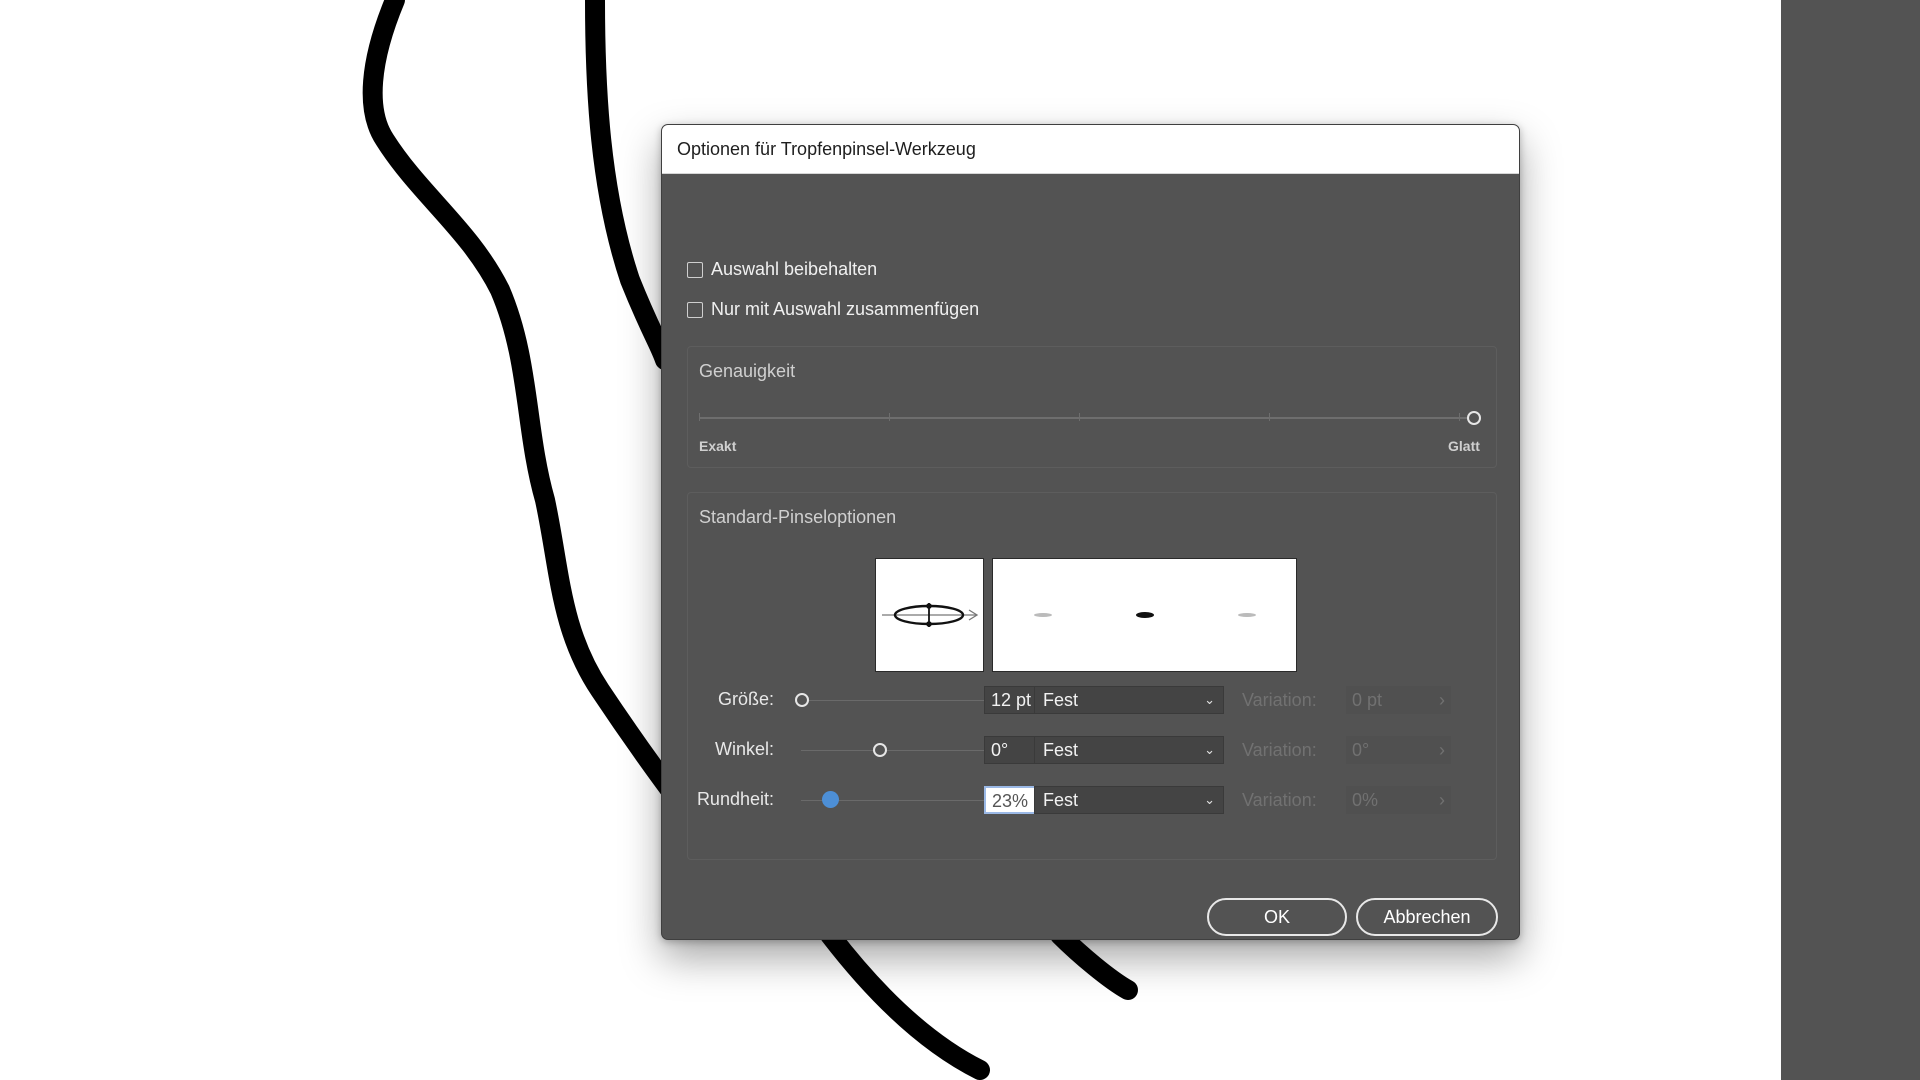 The height and width of the screenshot is (1080, 1920). Describe the element at coordinates (536, 420) in the screenshot. I see `brush-stroke-left` at that location.